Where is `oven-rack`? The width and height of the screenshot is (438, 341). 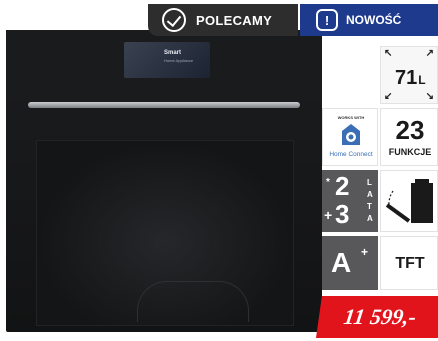
oven-rack is located at coordinates (193, 301).